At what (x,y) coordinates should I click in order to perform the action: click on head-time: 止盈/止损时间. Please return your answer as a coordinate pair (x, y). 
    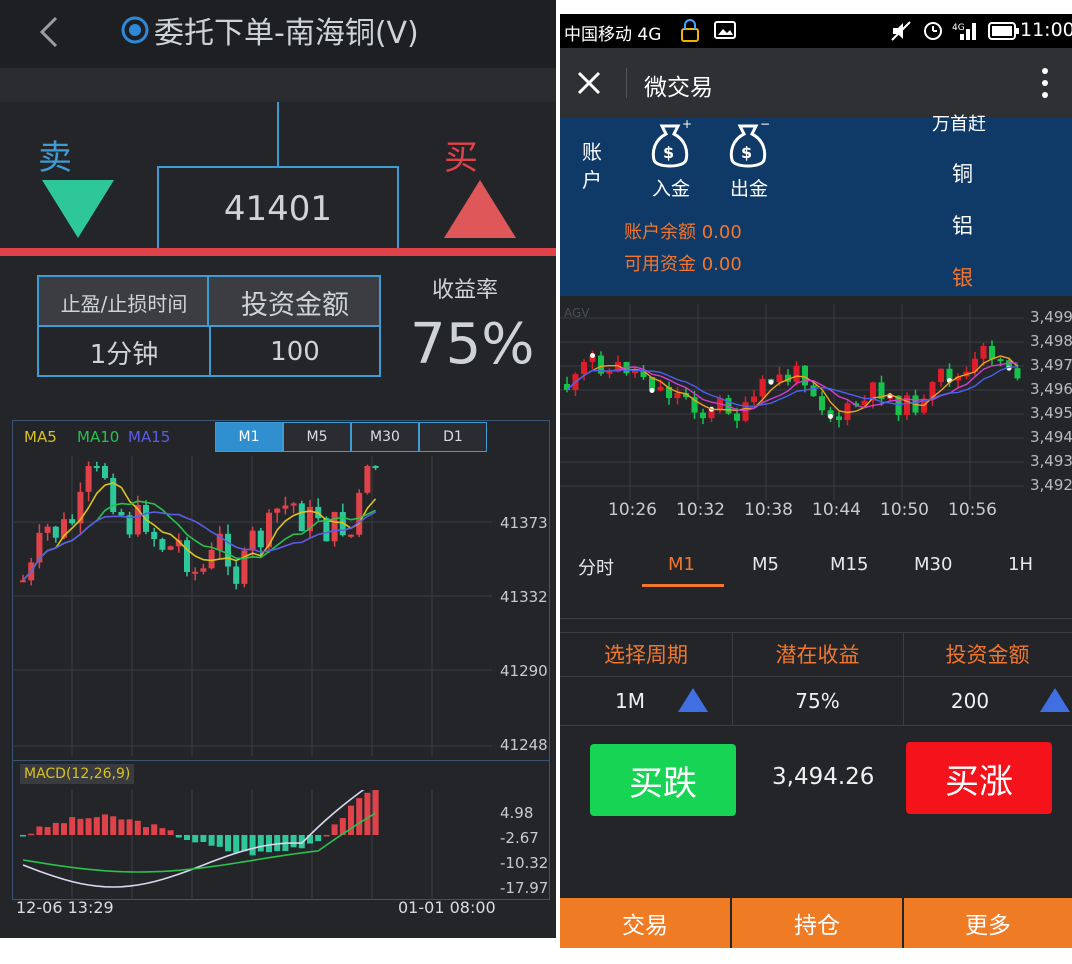
    Looking at the image, I should click on (124, 303).